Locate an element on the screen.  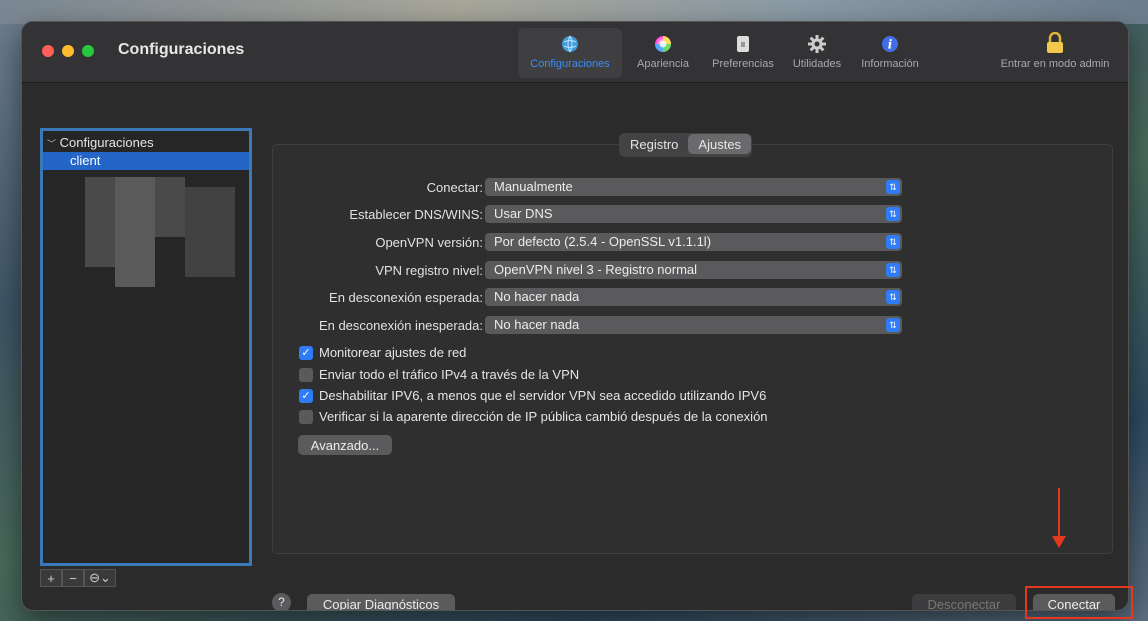
select-value: Usar DNS is located at coordinates (523, 213).